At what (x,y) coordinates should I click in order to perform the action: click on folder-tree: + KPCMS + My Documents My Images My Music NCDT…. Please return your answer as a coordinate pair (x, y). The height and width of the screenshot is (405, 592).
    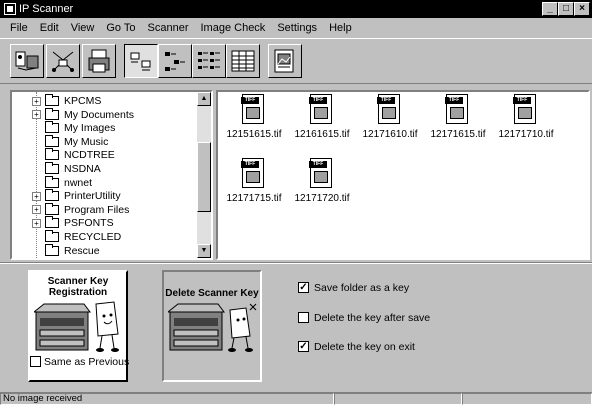
    Looking at the image, I should click on (111, 175).